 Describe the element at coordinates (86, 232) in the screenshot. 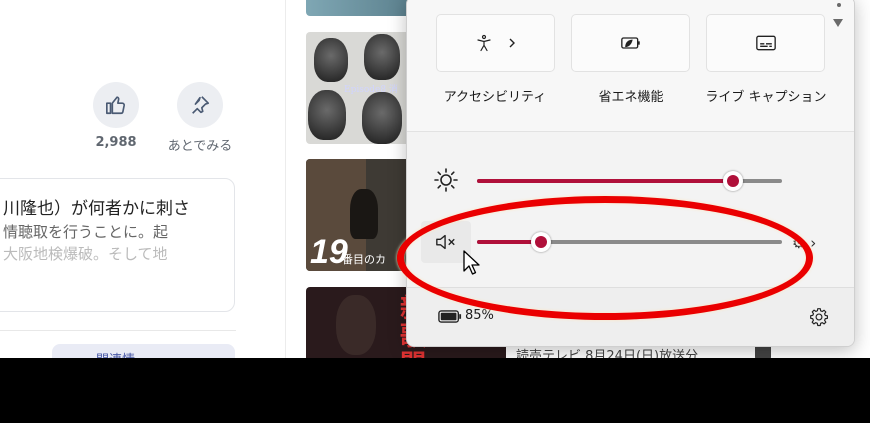

I see `description-line: 情聴取を行うことに。起` at that location.